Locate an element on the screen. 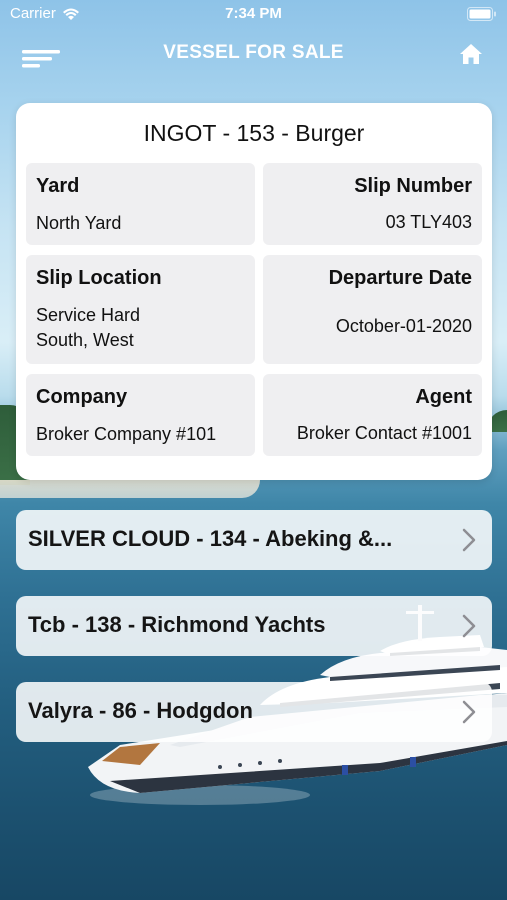 Image resolution: width=507 pixels, height=900 pixels. battery-icon is located at coordinates (481, 14).